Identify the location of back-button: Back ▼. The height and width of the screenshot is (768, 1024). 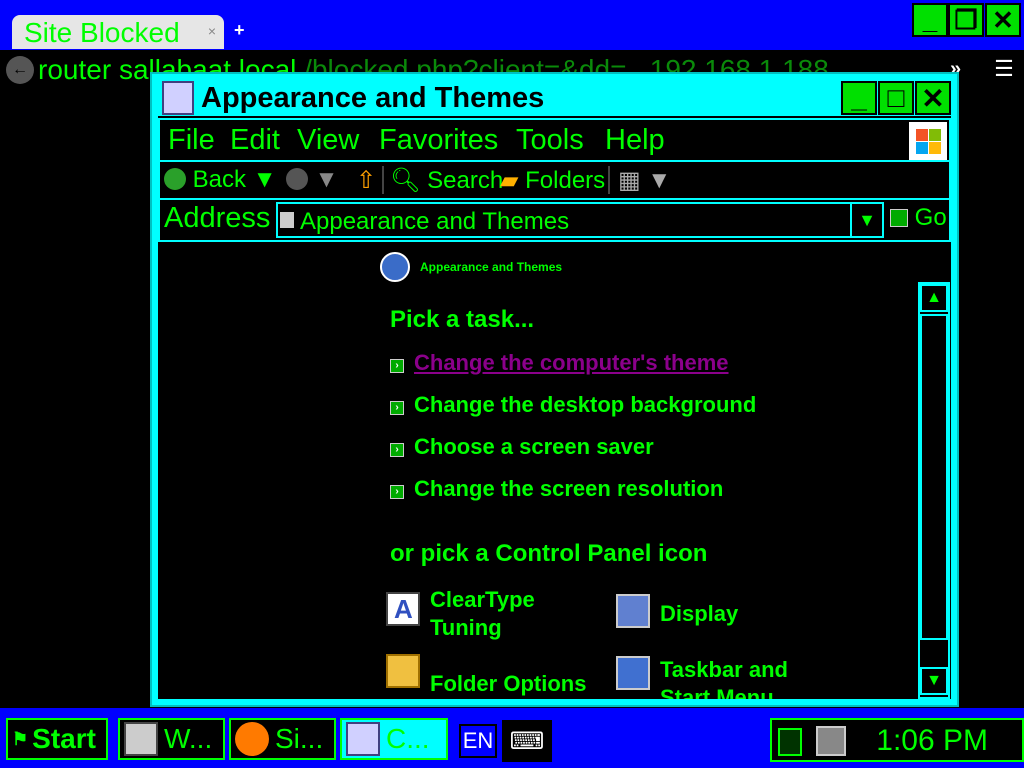
(220, 180).